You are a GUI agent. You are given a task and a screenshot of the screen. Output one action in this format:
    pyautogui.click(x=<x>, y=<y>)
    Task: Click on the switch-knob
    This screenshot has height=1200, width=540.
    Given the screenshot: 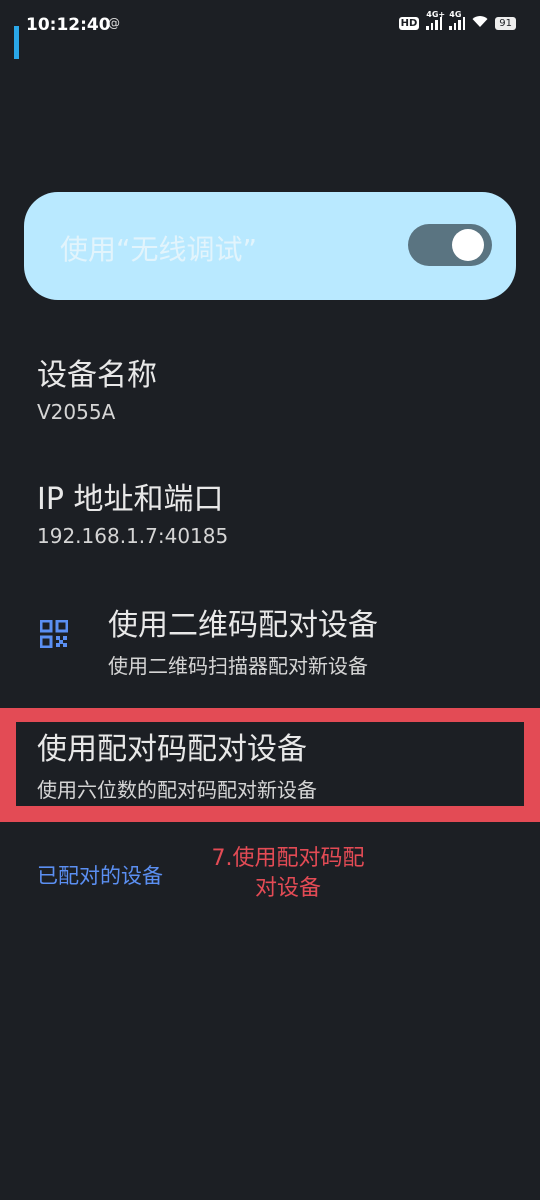 What is the action you would take?
    pyautogui.click(x=468, y=245)
    